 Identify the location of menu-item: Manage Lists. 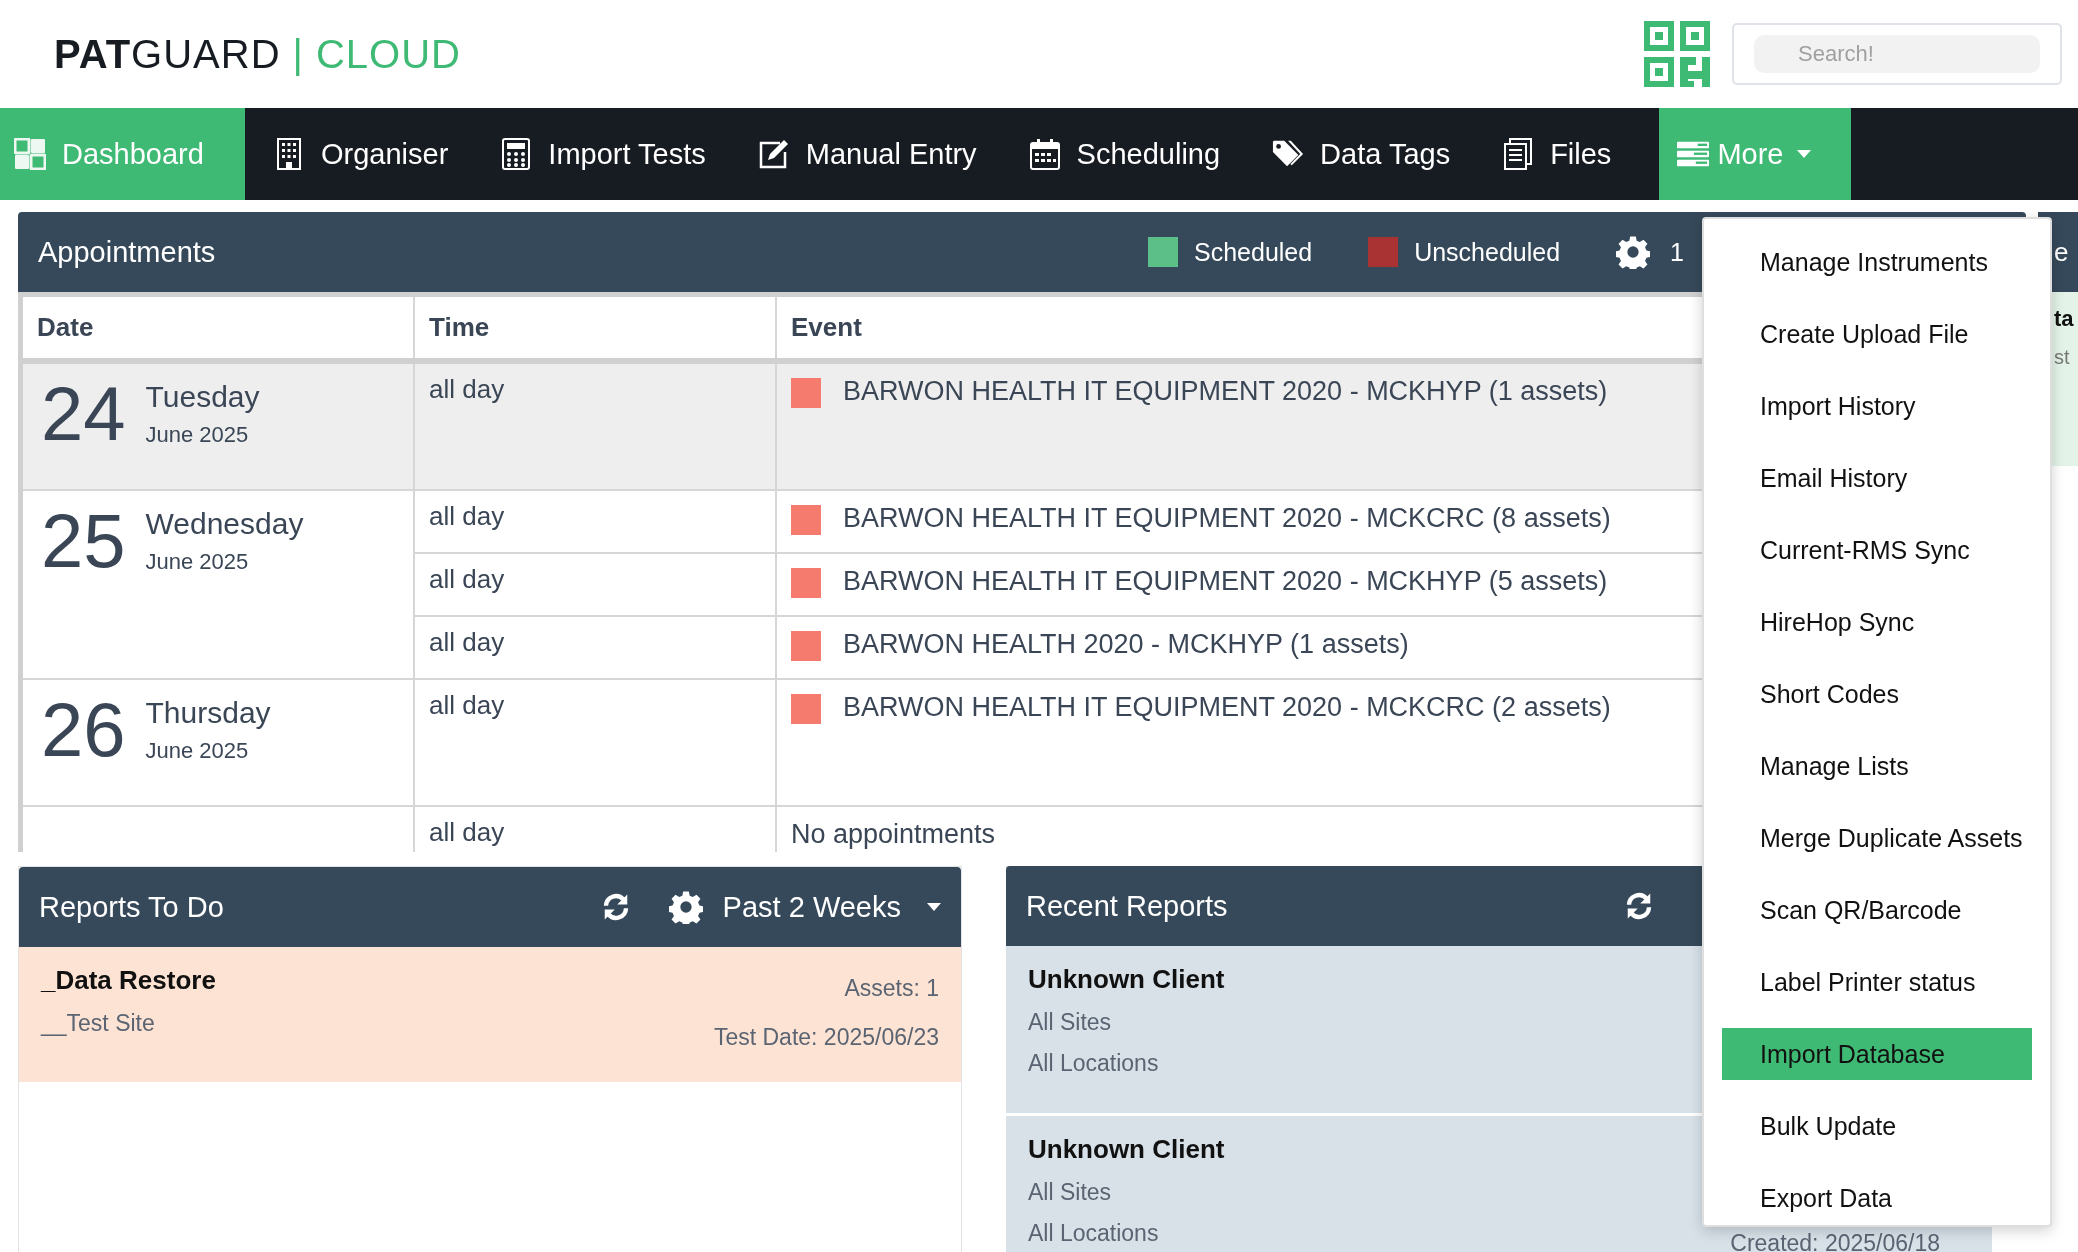
(1877, 766).